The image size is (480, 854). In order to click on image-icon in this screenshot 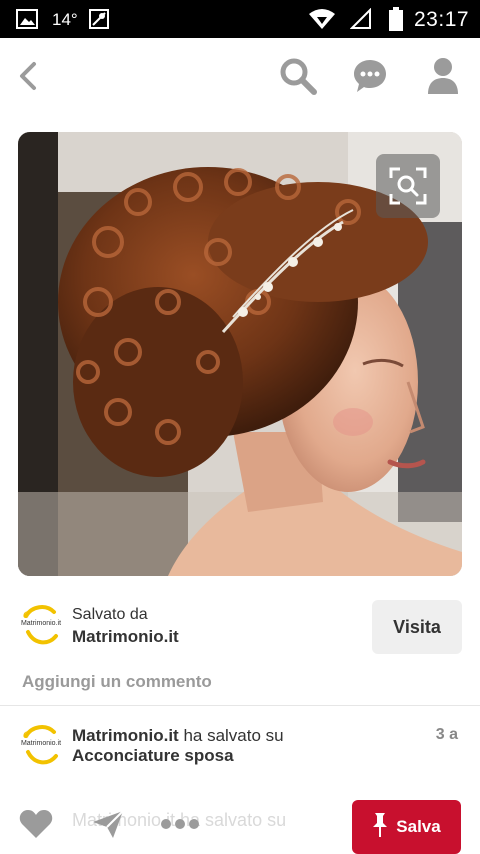, I will do `click(27, 19)`.